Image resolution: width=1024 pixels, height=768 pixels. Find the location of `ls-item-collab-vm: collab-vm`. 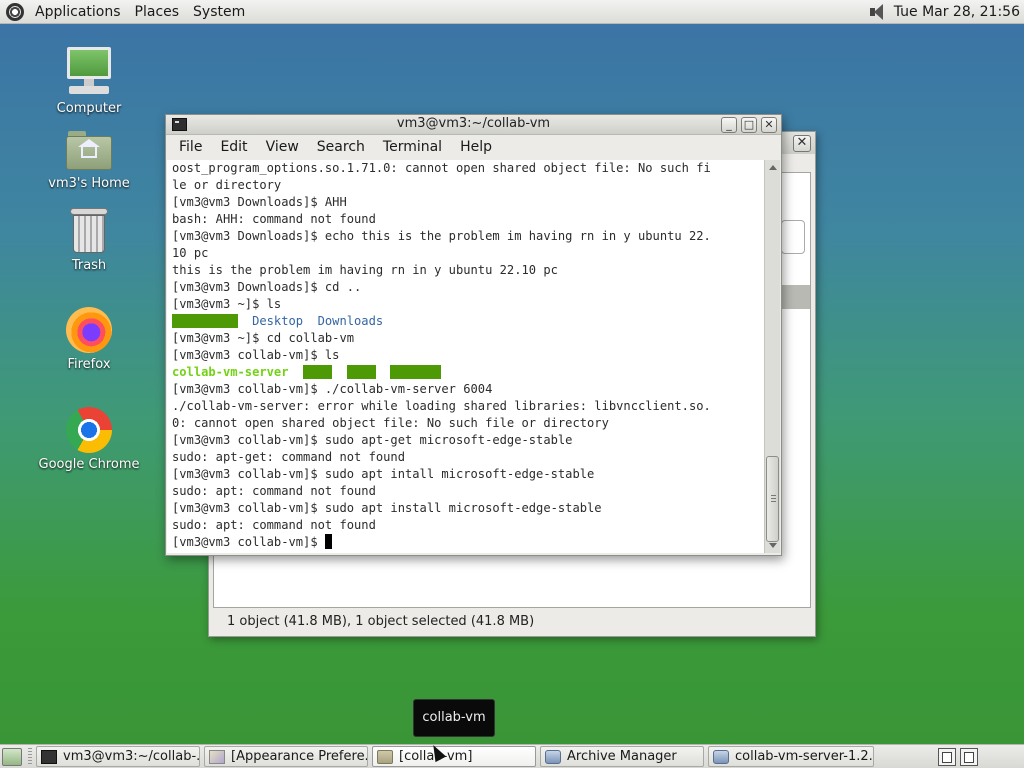

ls-item-collab-vm: collab-vm is located at coordinates (205, 321).